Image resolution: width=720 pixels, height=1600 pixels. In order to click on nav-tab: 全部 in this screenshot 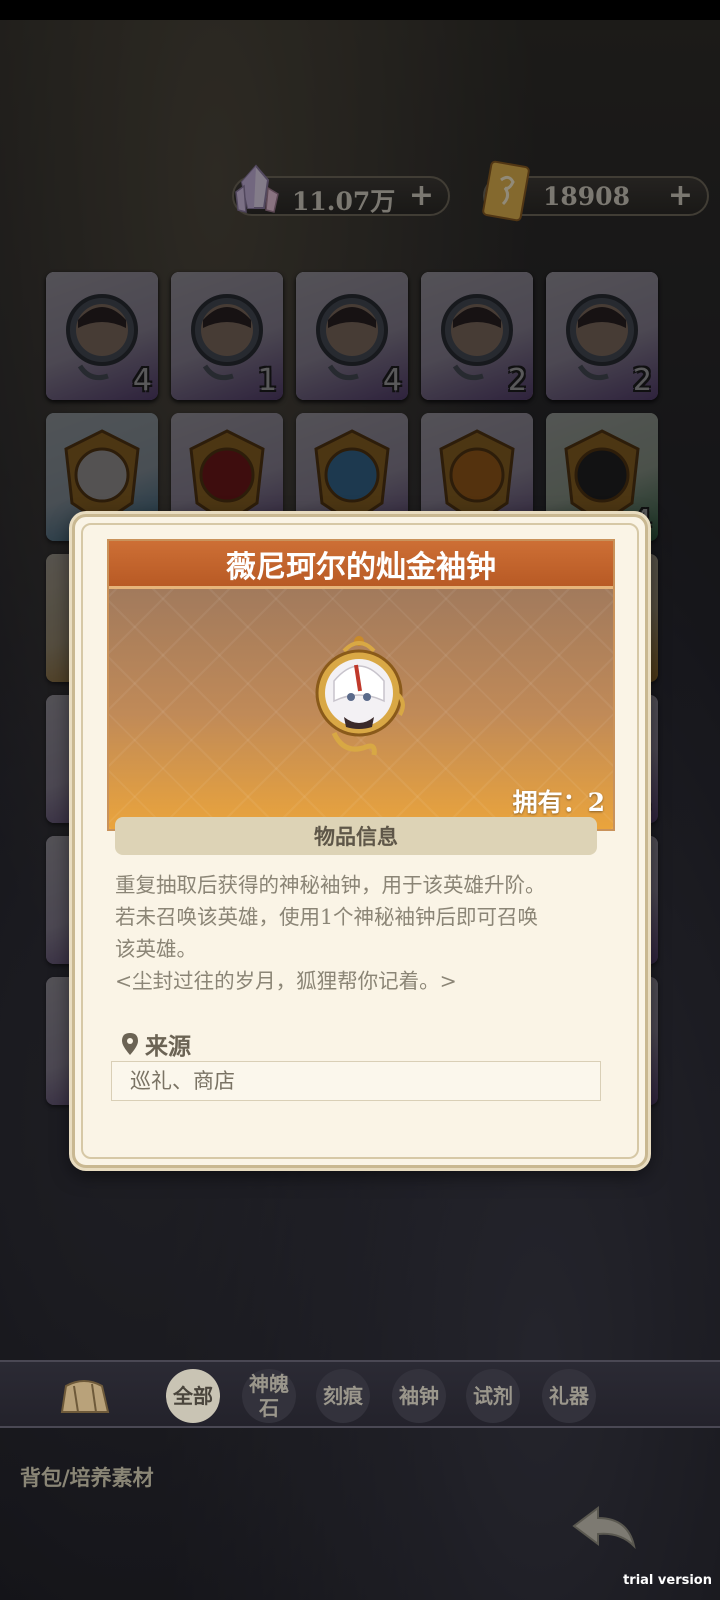, I will do `click(193, 1396)`.